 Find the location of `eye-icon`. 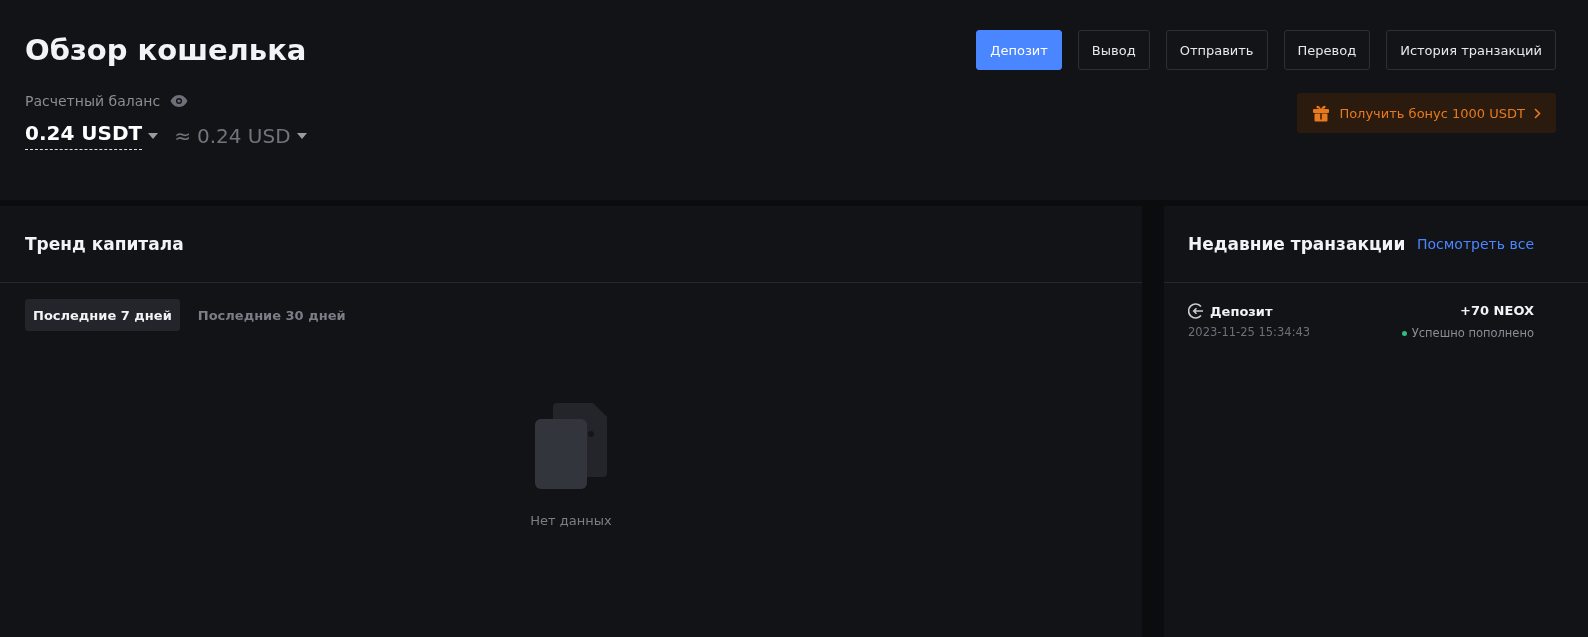

eye-icon is located at coordinates (179, 101).